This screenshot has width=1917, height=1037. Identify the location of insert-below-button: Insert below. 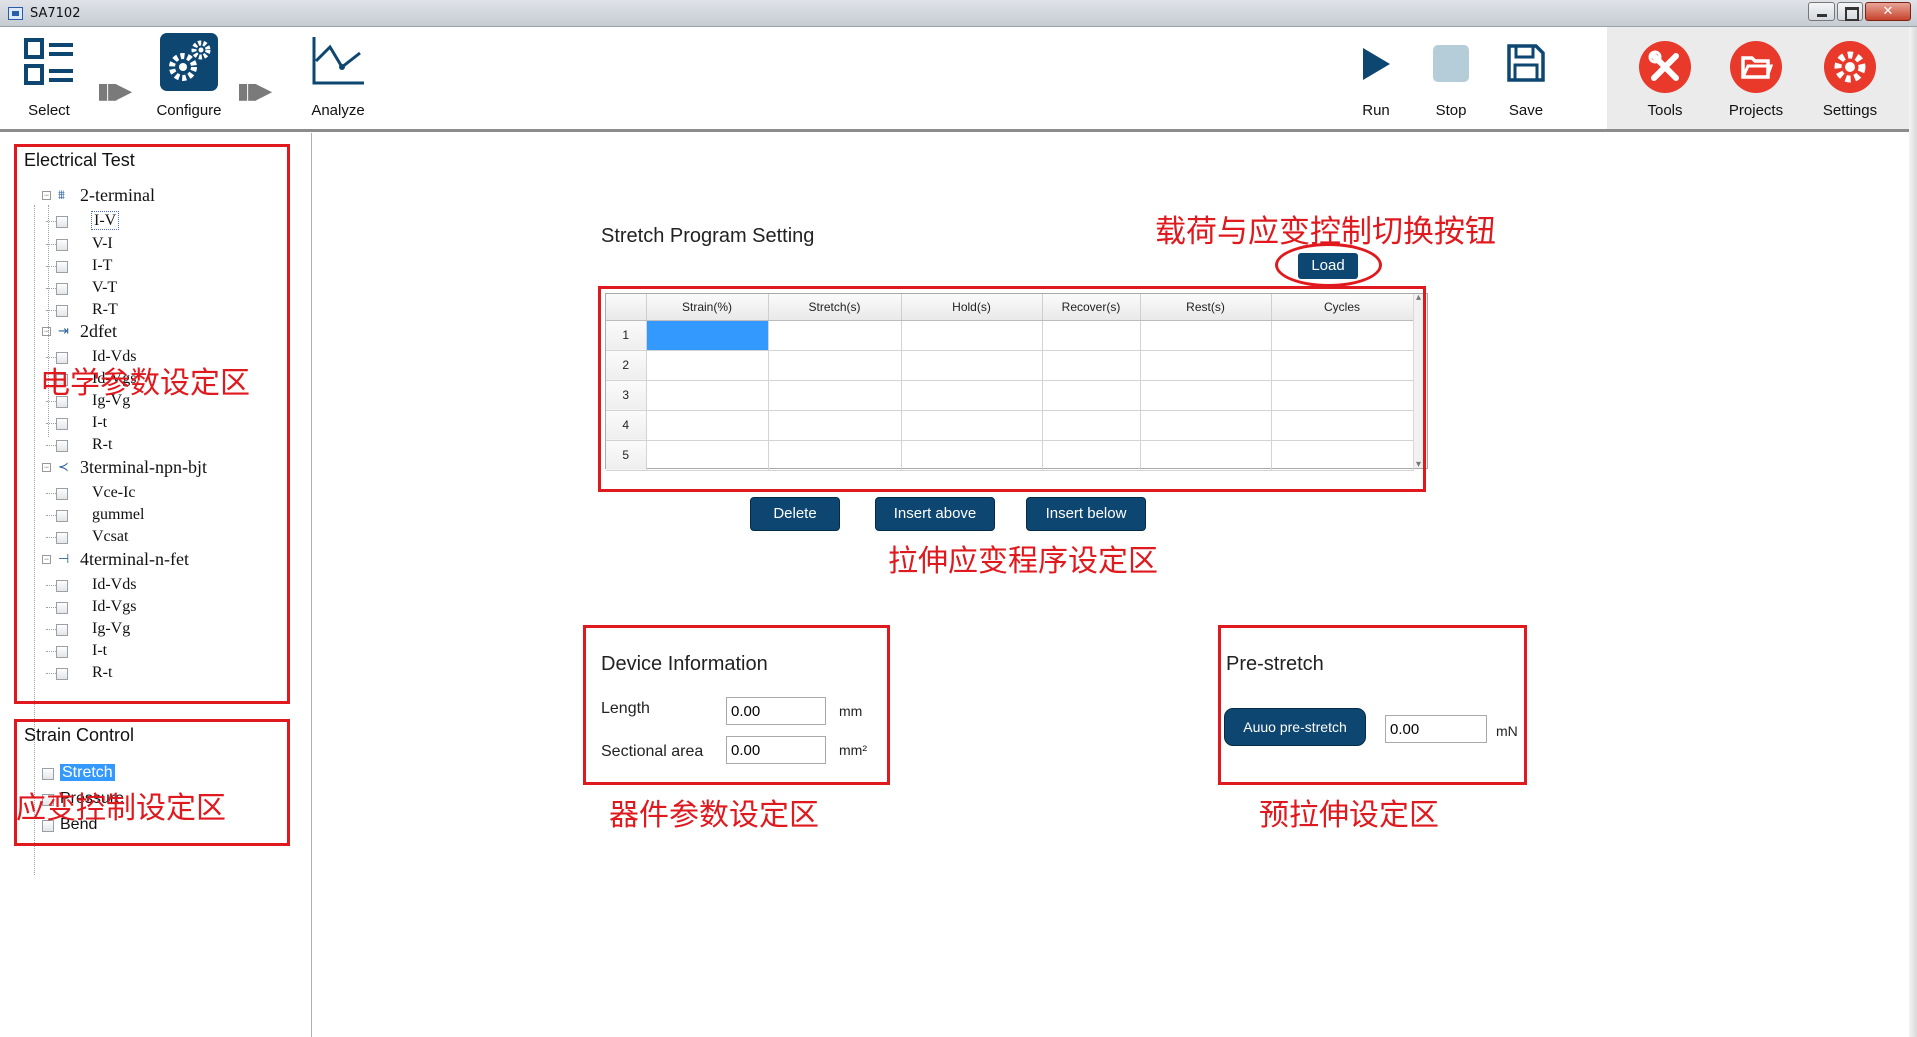
(1086, 514).